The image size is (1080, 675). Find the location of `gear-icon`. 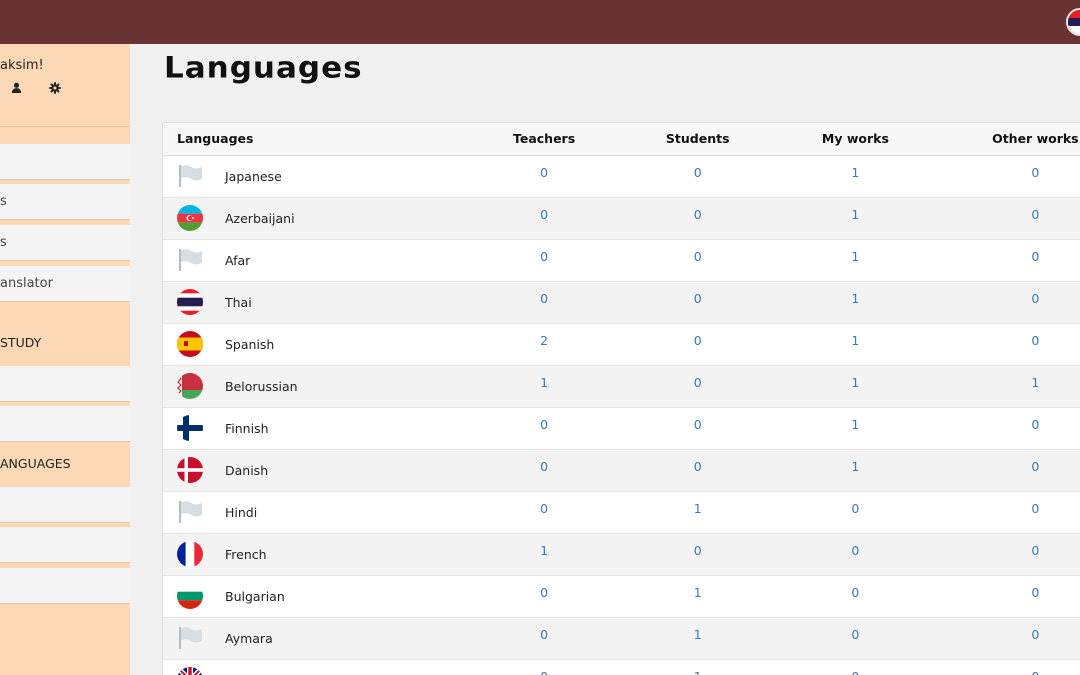

gear-icon is located at coordinates (55, 90).